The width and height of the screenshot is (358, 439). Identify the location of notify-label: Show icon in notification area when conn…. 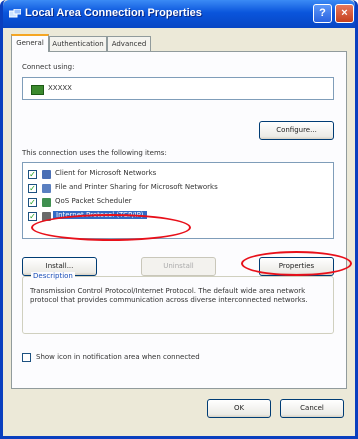
(118, 357).